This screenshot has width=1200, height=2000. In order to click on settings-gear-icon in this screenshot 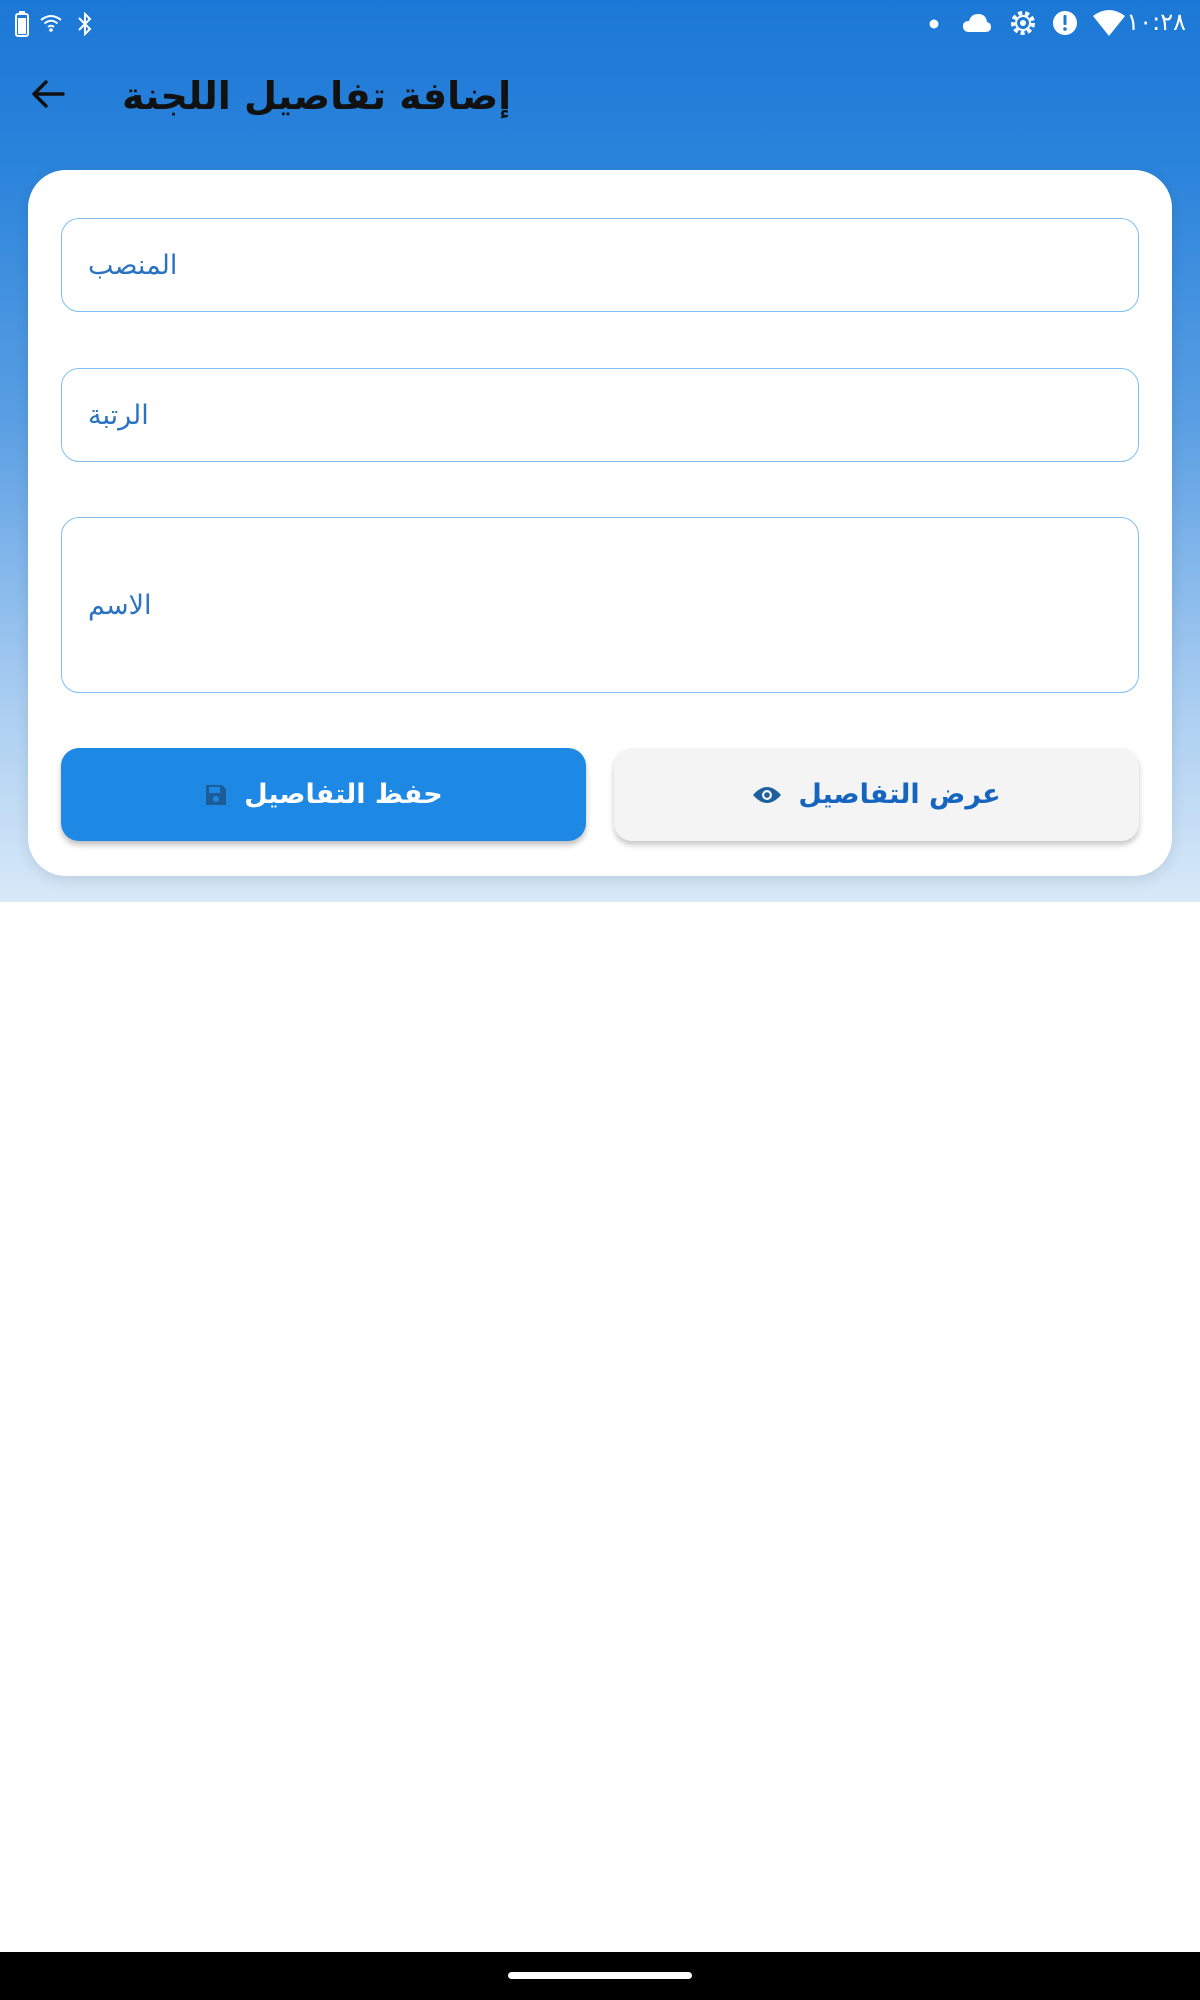, I will do `click(1023, 23)`.